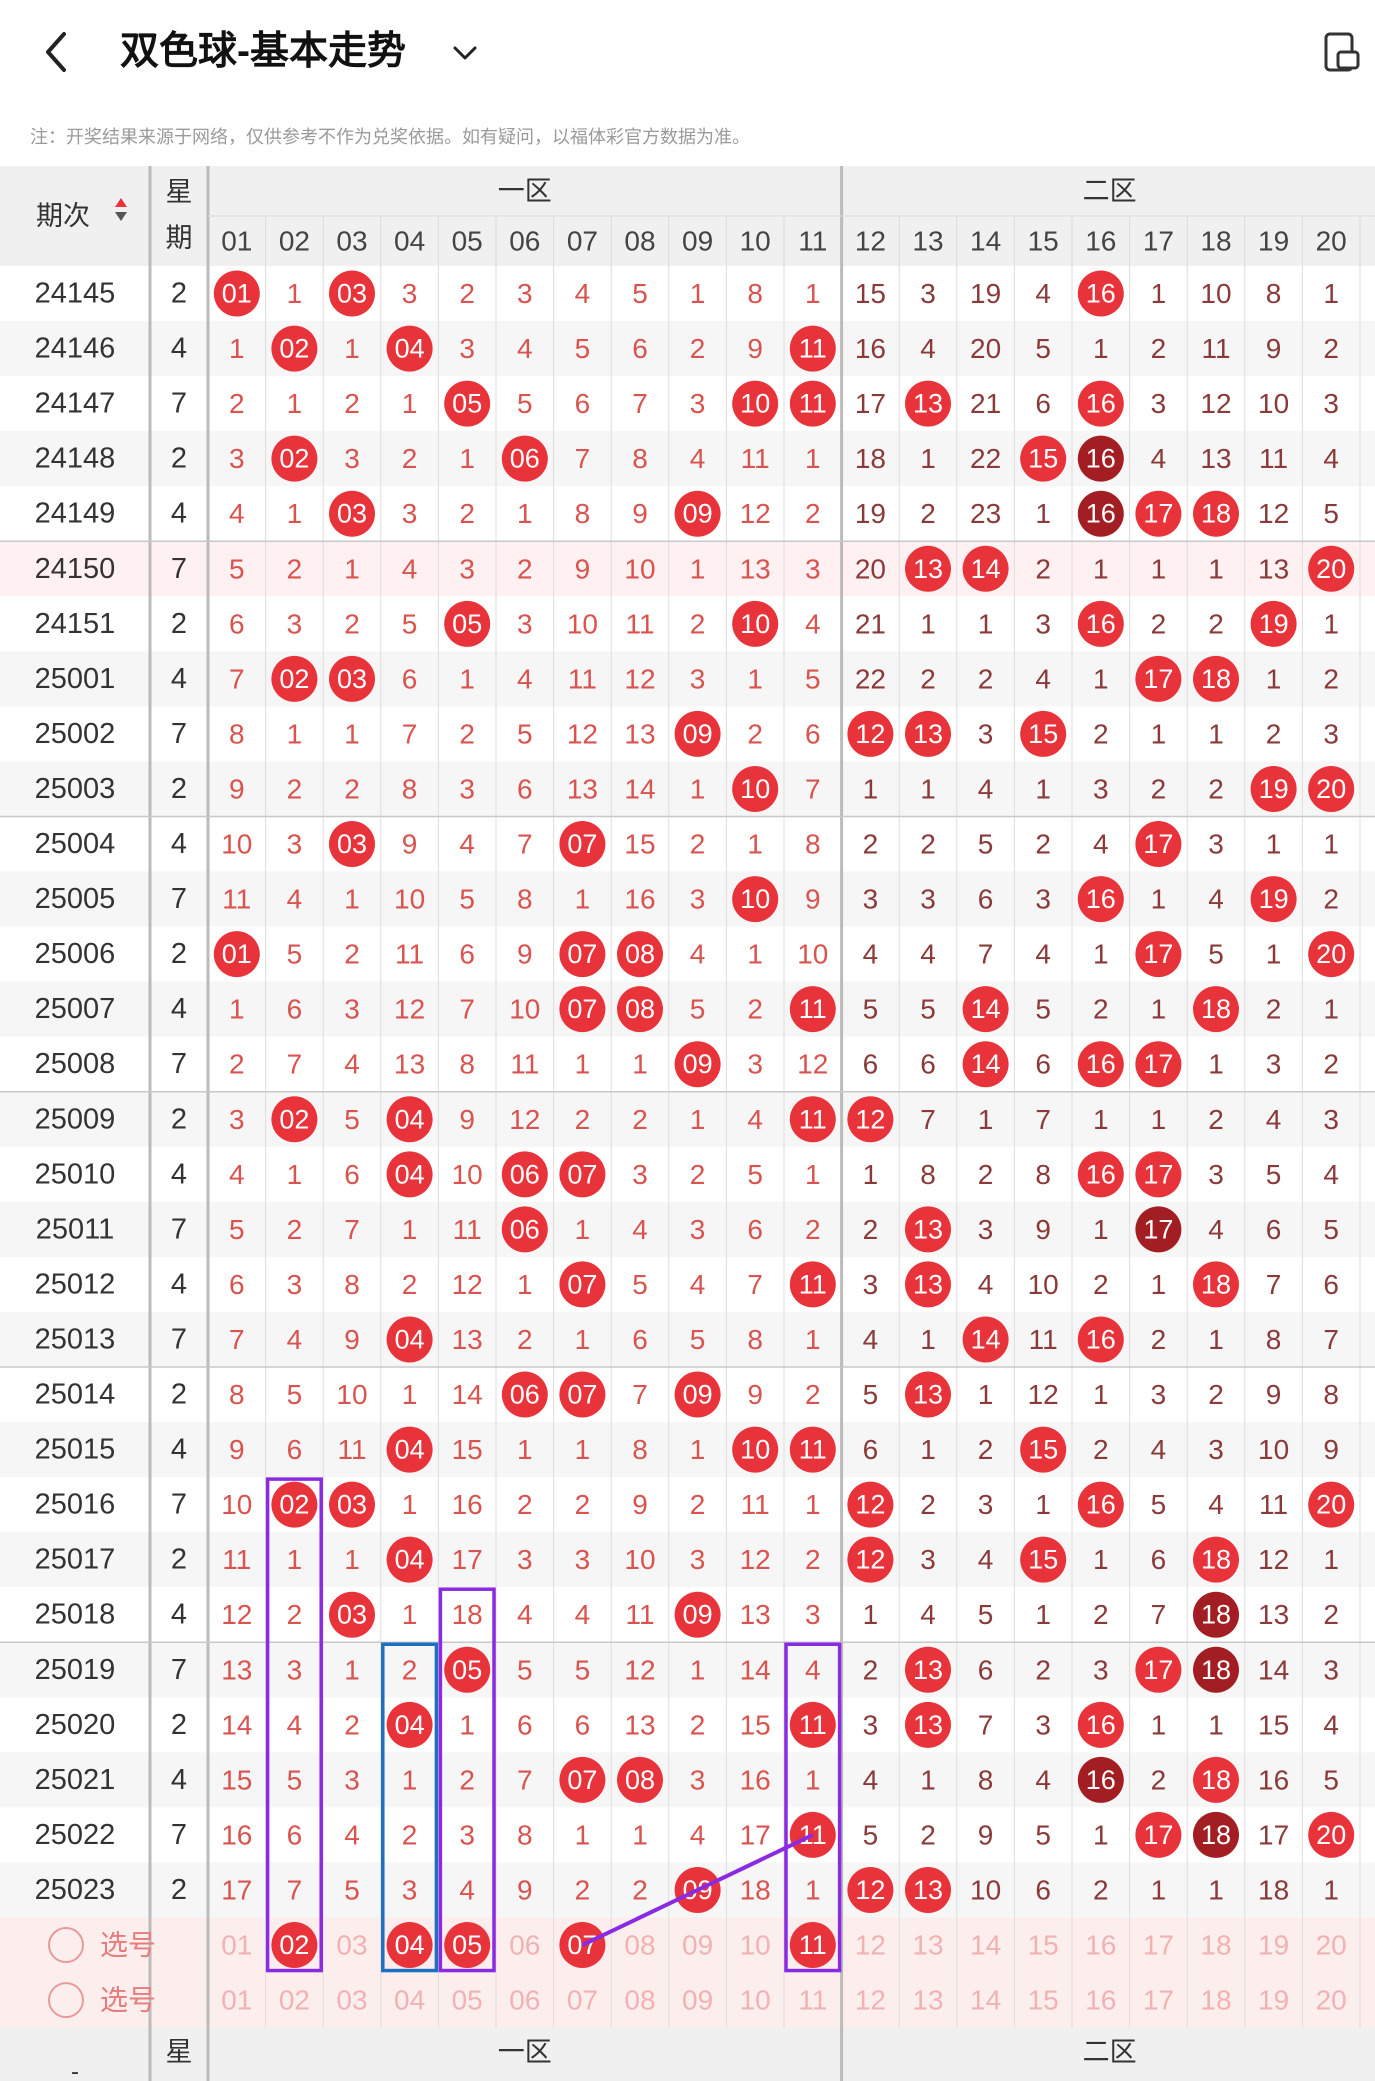 The image size is (1375, 2081). Describe the element at coordinates (1274, 624) in the screenshot. I see `drawn-number: 19` at that location.